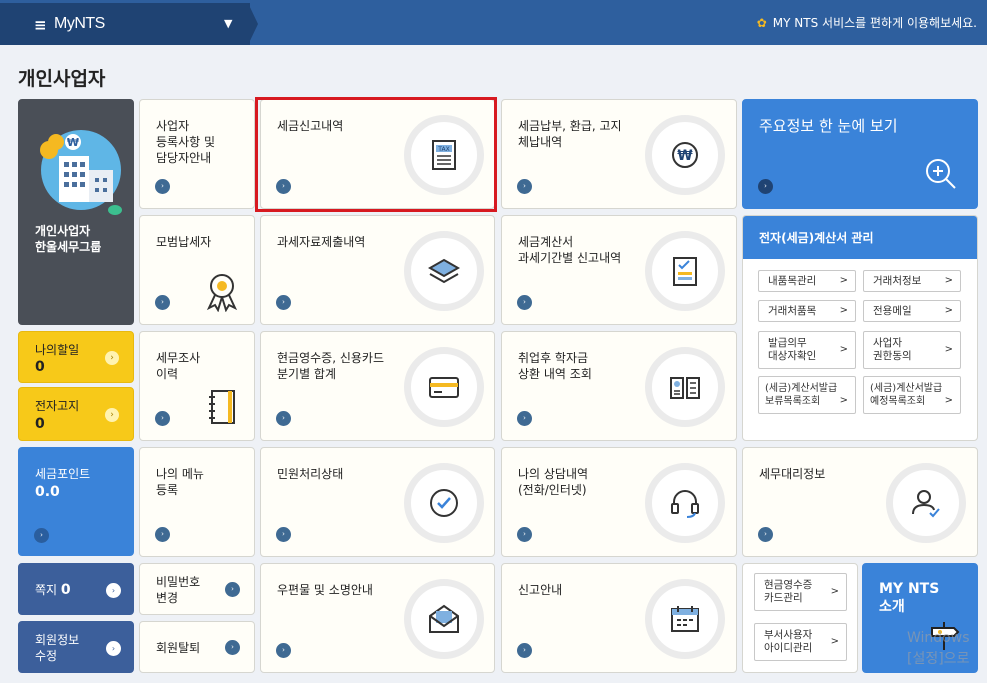  What do you see at coordinates (800, 592) in the screenshot?
I see `sublink-cash-receipt-card-mgmt: 현금영수증 카드관리 >` at bounding box center [800, 592].